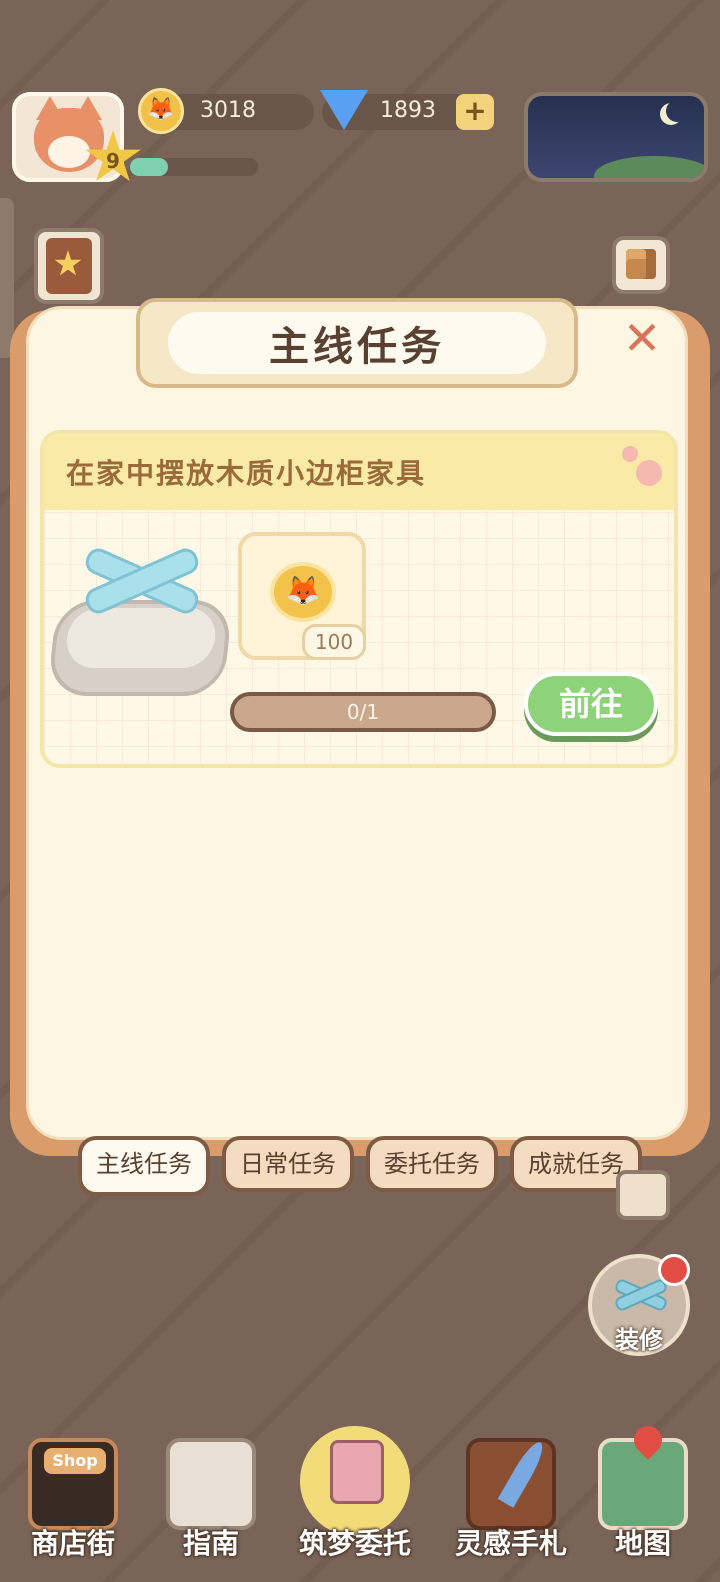 The image size is (720, 1582). I want to click on nav-dream-commission: 筑梦委托, so click(355, 1499).